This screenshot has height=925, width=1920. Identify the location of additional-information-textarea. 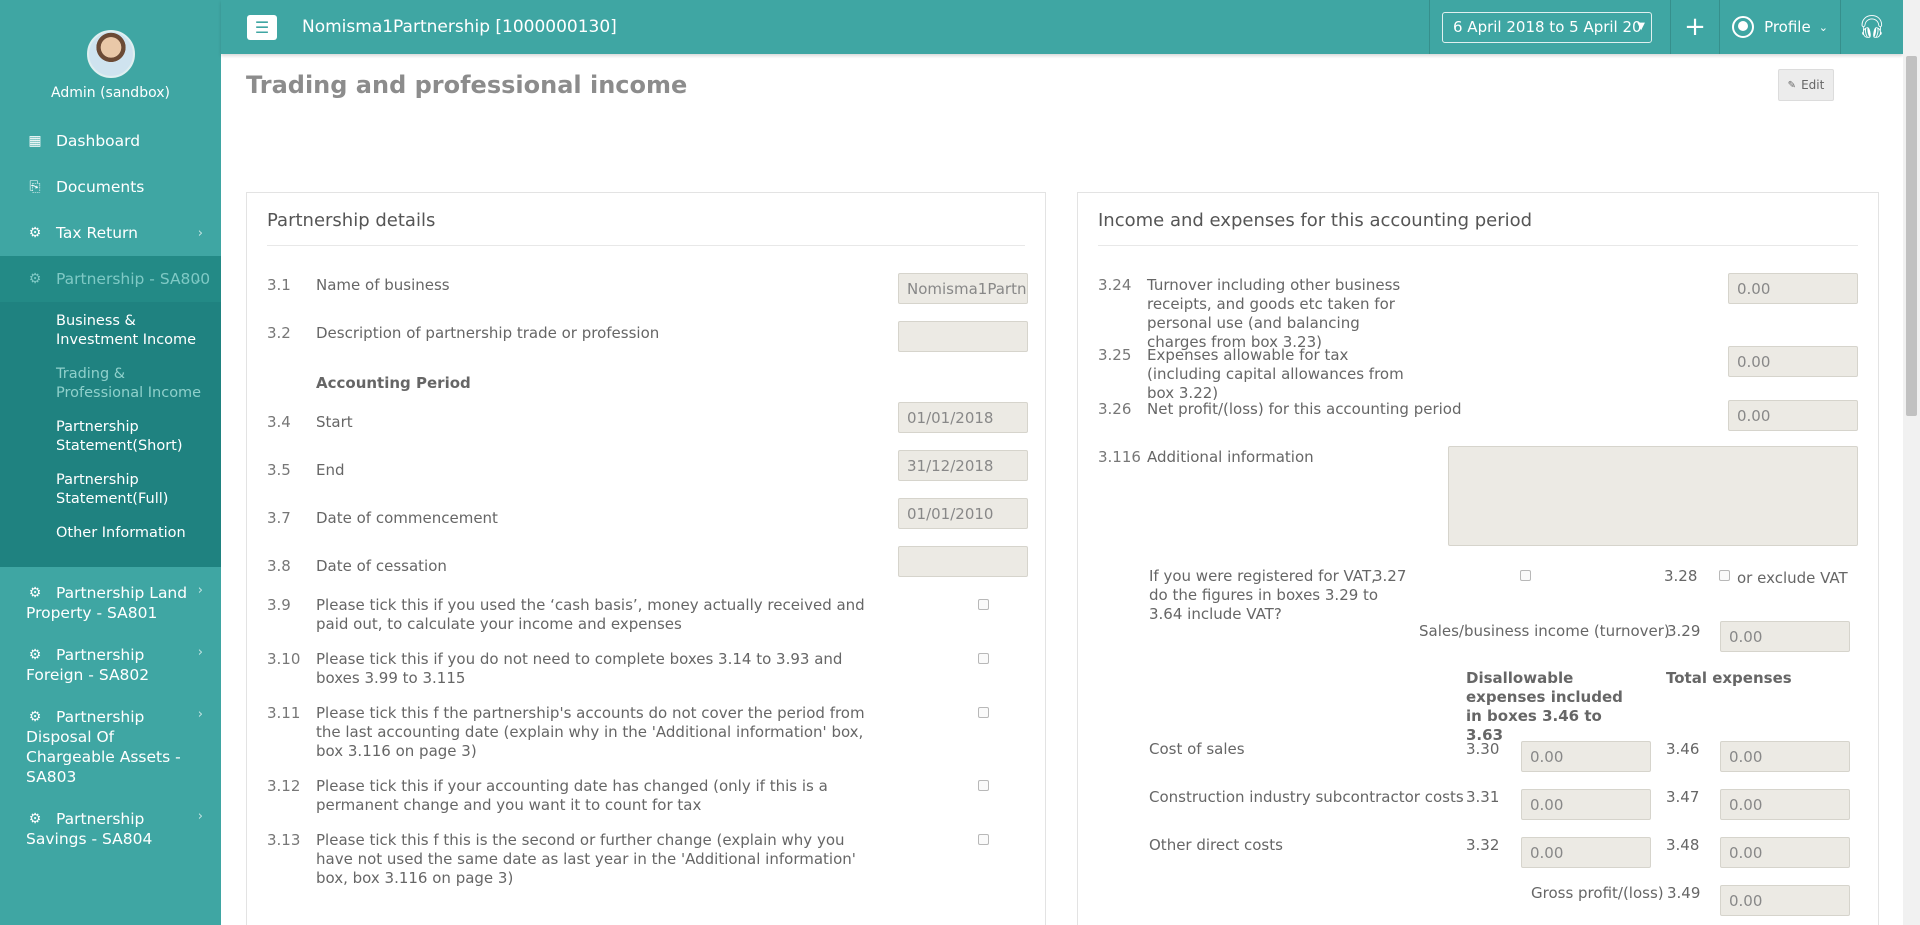
(1653, 496).